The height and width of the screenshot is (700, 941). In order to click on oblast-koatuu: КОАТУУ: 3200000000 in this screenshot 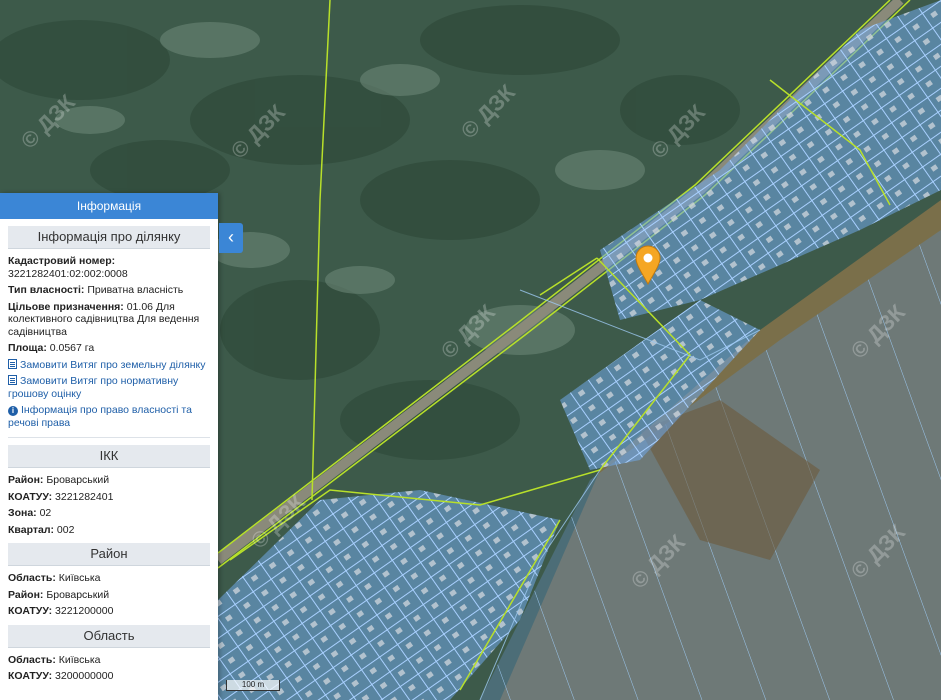, I will do `click(61, 676)`.